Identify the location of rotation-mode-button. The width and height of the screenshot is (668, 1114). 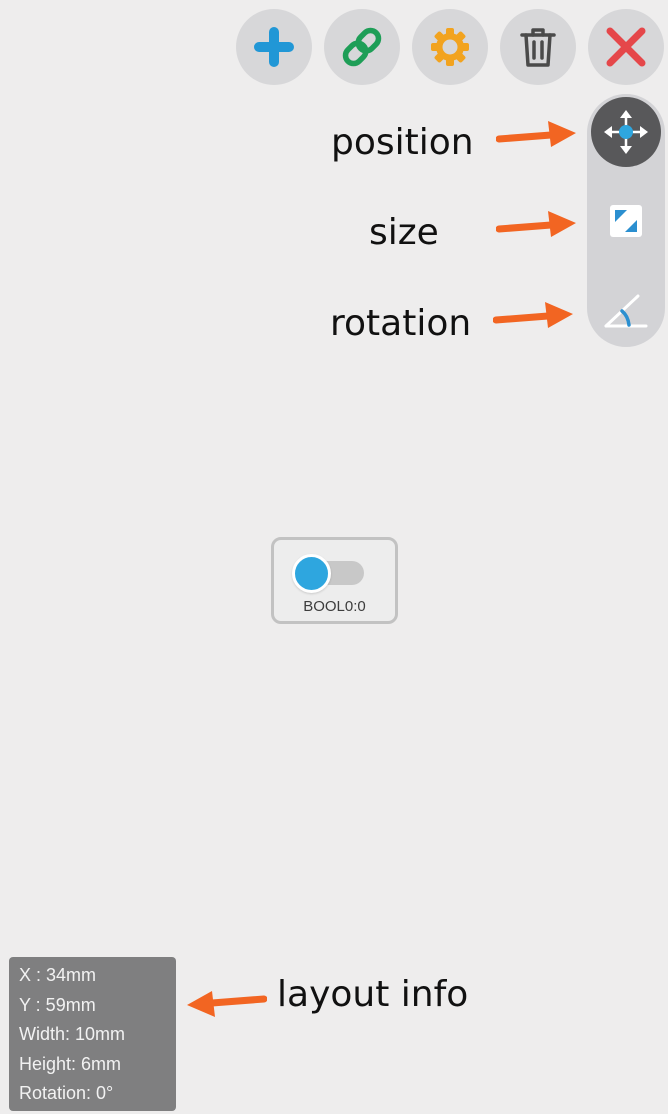
(626, 312).